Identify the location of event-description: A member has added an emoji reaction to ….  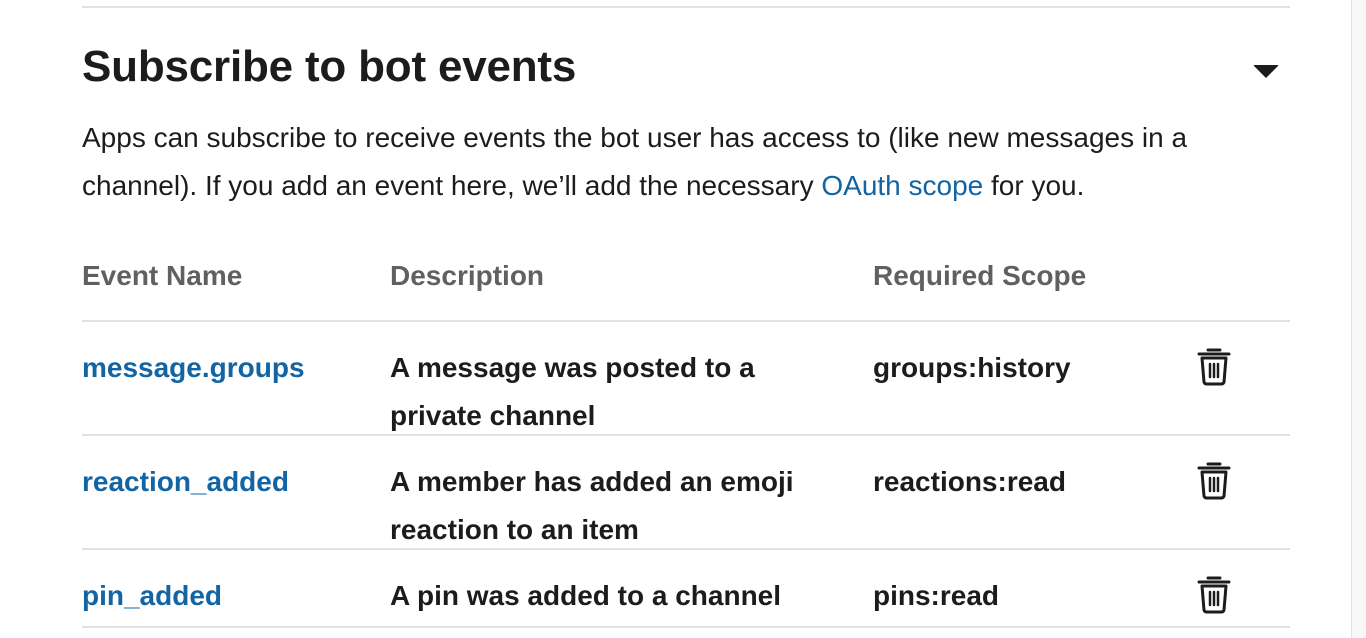
(592, 505).